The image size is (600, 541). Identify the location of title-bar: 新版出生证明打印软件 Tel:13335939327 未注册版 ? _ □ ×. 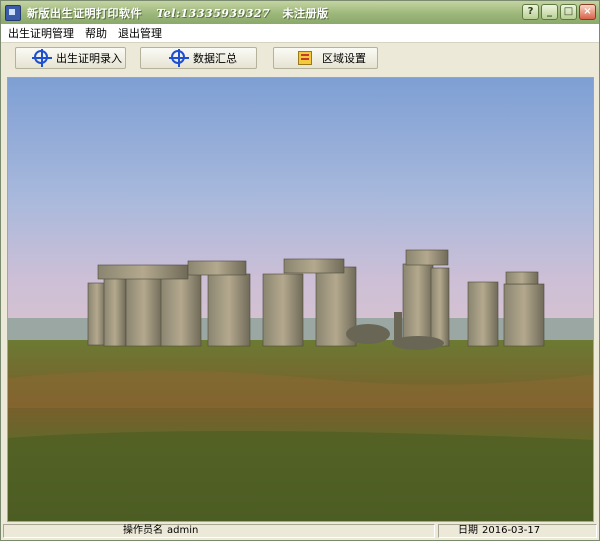
(300, 12).